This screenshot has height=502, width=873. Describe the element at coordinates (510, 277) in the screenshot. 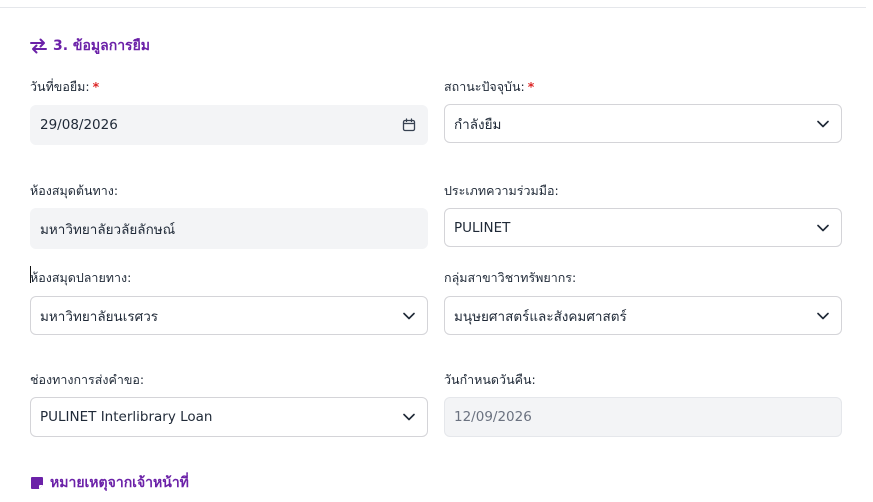

I see `subject-group-label: กลุ่มสาขาวิชาทรัพยากร:` at that location.